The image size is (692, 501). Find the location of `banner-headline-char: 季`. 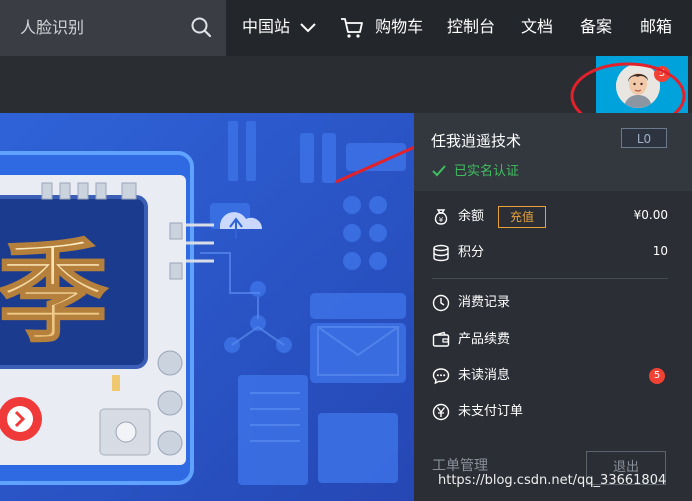

banner-headline-char: 季 is located at coordinates (54, 293).